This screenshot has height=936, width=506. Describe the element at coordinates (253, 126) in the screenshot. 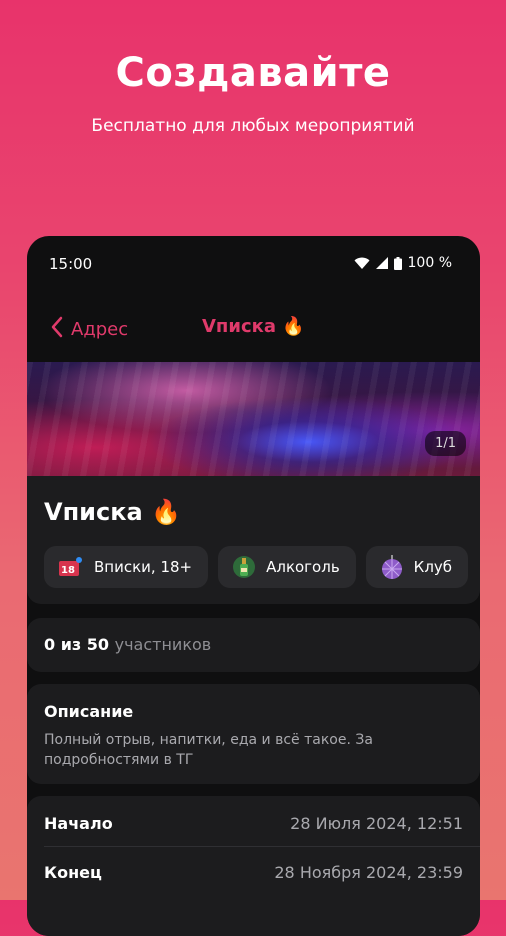

I see `promo-subline: Бесплатно для любых мероприятий` at that location.